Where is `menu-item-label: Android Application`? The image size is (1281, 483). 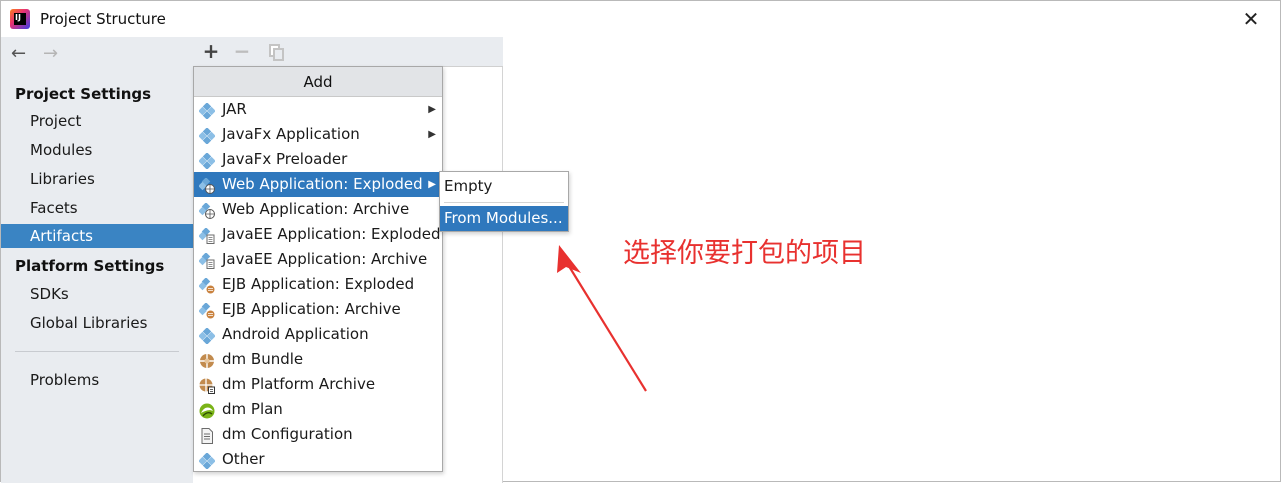 menu-item-label: Android Application is located at coordinates (295, 334).